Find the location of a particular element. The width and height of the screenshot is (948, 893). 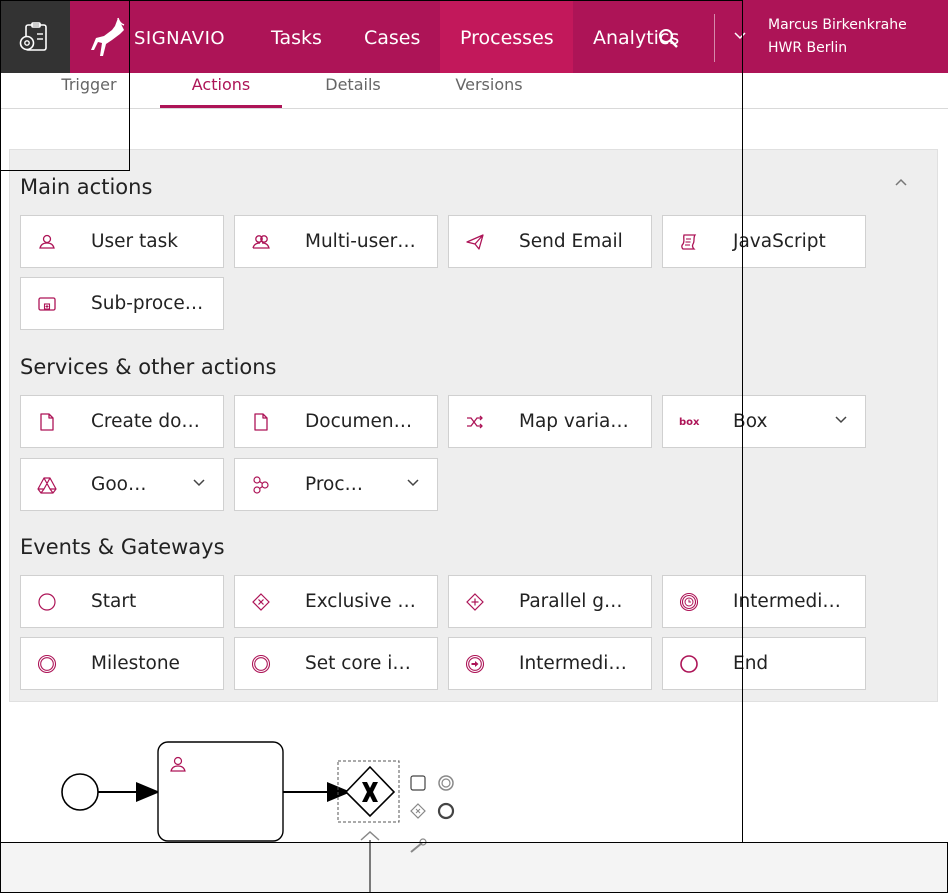

multi-user-icon is located at coordinates (261, 242).